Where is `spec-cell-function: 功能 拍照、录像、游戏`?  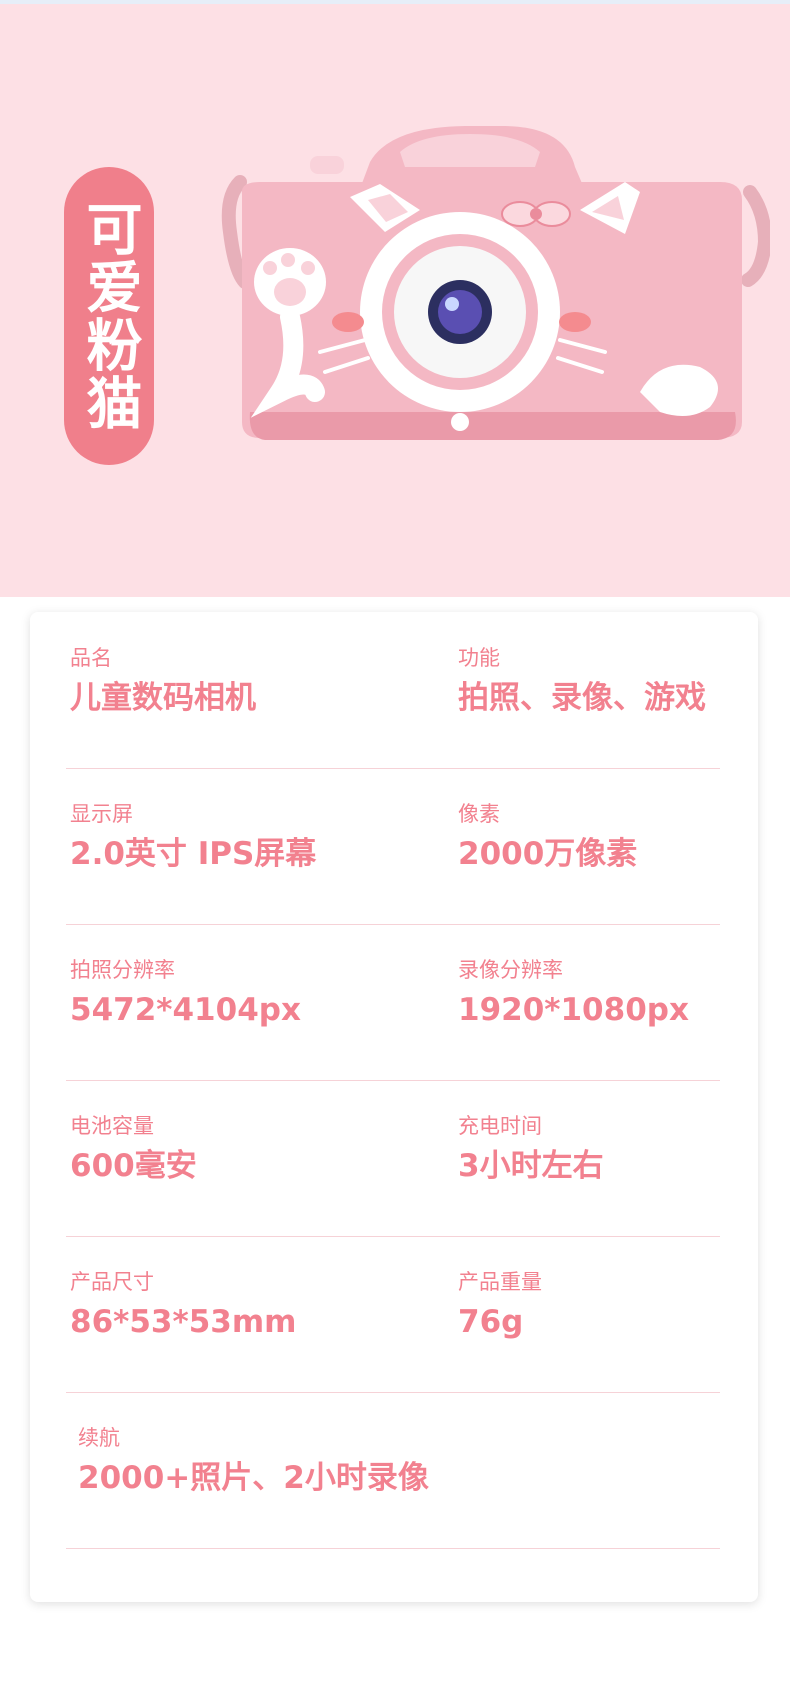
spec-cell-function: 功能 拍照、录像、游戏 is located at coordinates (582, 681).